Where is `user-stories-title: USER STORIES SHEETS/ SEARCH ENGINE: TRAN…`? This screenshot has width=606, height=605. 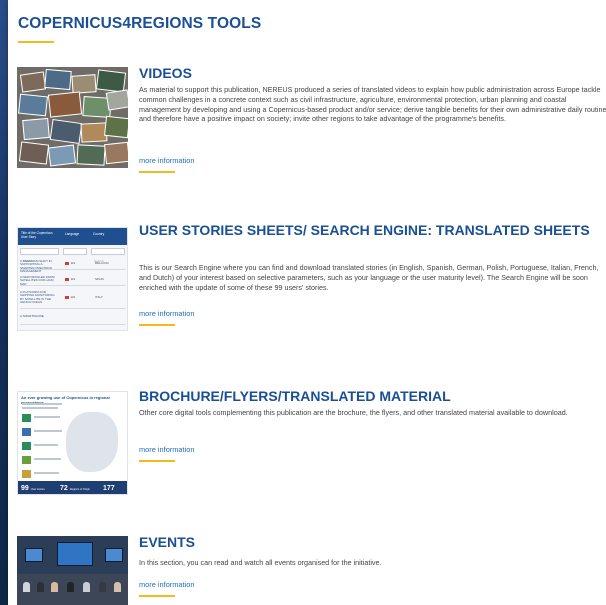 user-stories-title: USER STORIES SHEETS/ SEARCH ENGINE: TRAN… is located at coordinates (364, 230).